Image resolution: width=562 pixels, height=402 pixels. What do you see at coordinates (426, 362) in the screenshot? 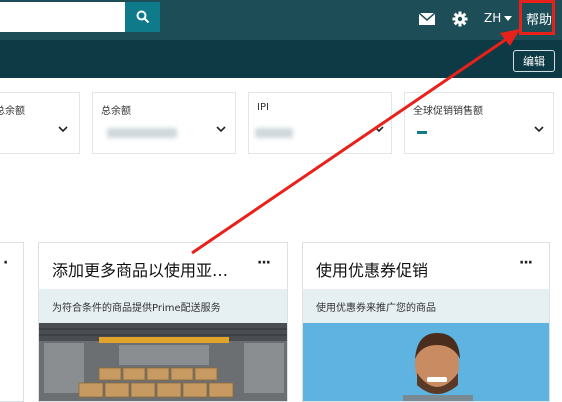
I see `person-image` at bounding box center [426, 362].